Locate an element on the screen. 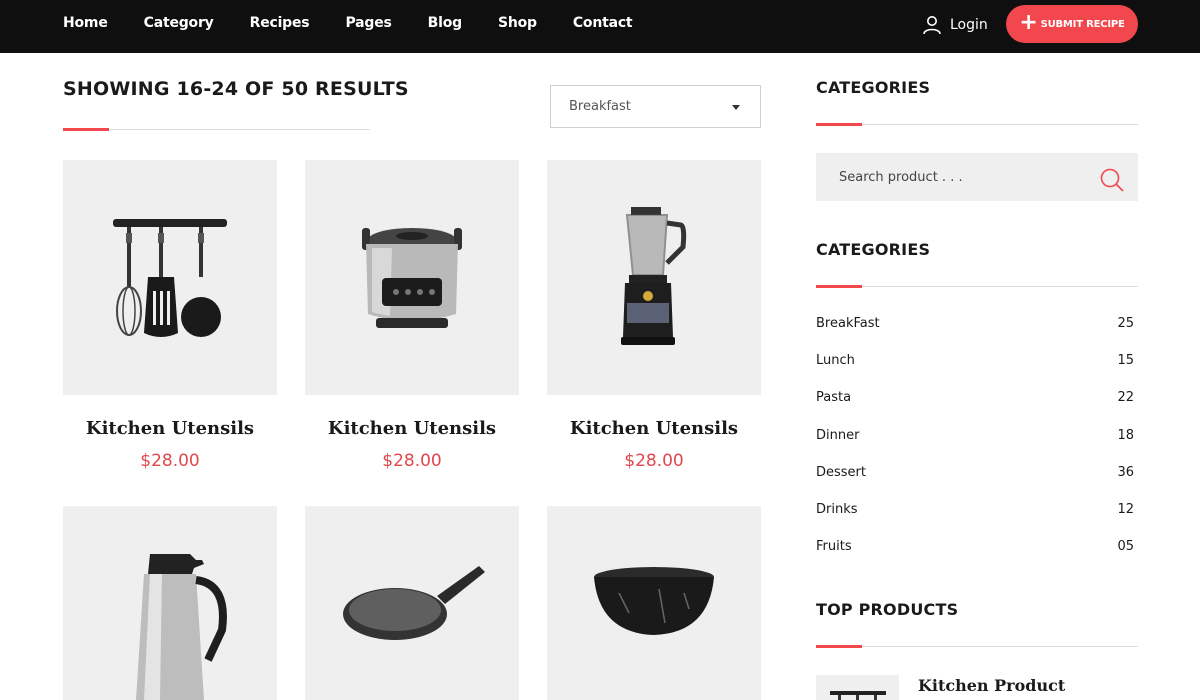 The width and height of the screenshot is (1200, 700). blender-icon is located at coordinates (654, 275).